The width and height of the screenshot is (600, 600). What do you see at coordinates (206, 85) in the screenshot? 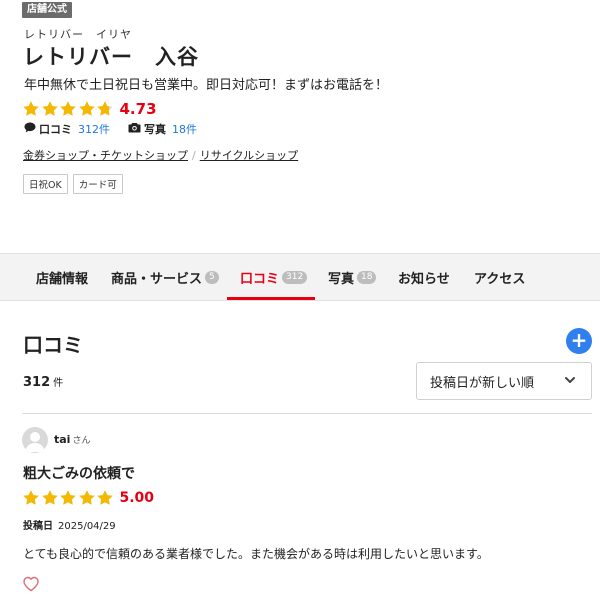
I see `store-catchphrase: 年中無休で土日祝日も営業中。即日対応可！まずはお電話を！` at bounding box center [206, 85].